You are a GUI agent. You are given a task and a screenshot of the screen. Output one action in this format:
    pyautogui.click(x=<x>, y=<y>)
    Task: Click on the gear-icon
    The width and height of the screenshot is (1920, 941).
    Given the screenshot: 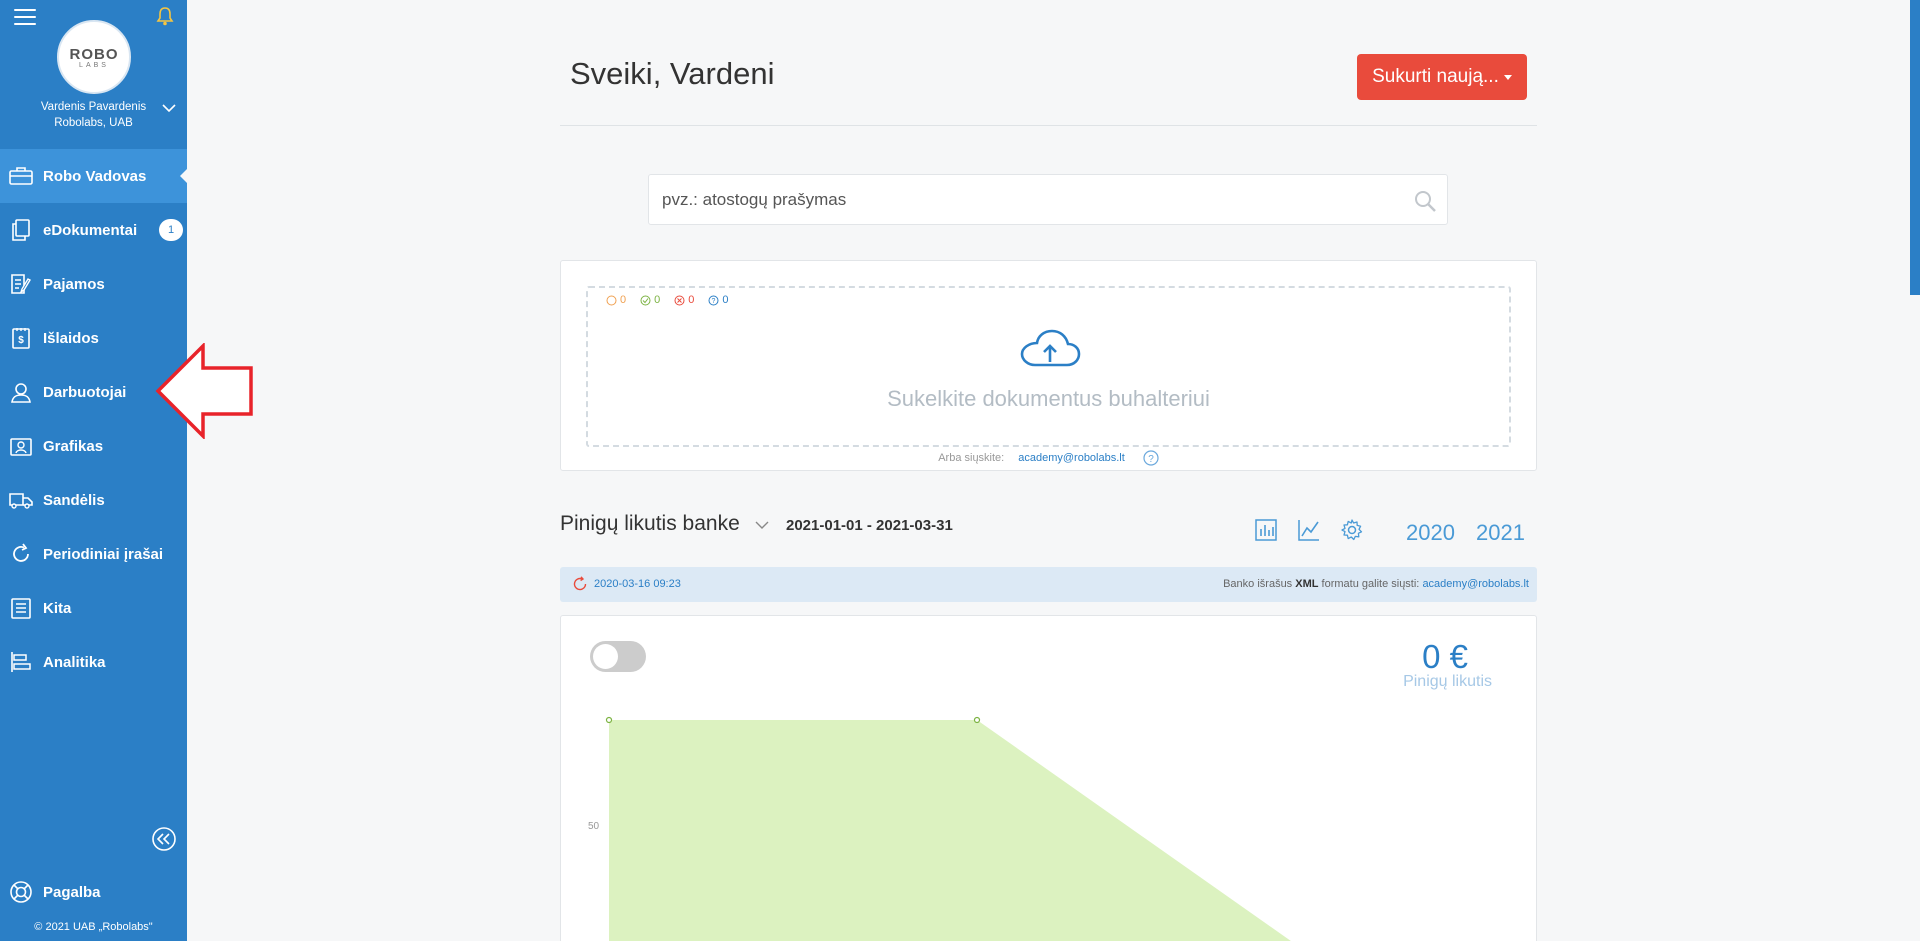 What is the action you would take?
    pyautogui.click(x=1352, y=530)
    